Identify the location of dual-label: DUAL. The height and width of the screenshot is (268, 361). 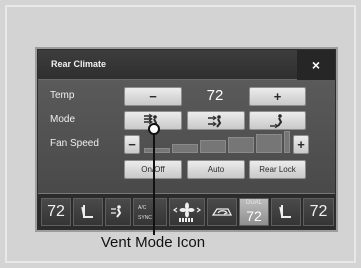
(253, 203).